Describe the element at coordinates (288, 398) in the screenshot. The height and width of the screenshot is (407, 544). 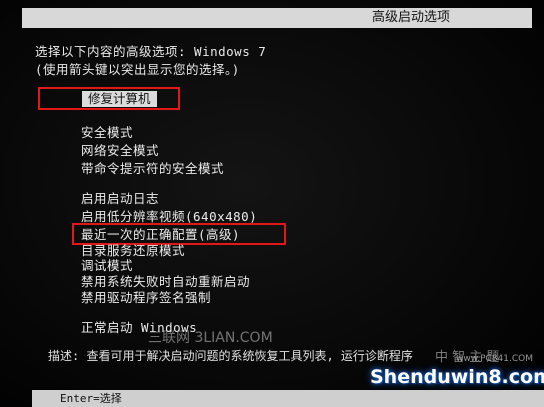
I see `footer-bar: Enter=选择` at that location.